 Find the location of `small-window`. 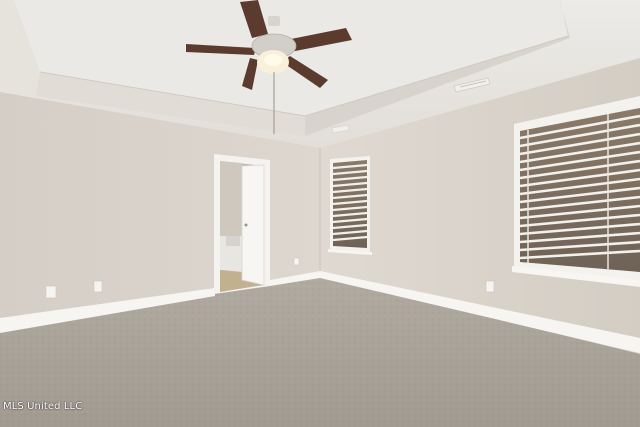

small-window is located at coordinates (350, 205).